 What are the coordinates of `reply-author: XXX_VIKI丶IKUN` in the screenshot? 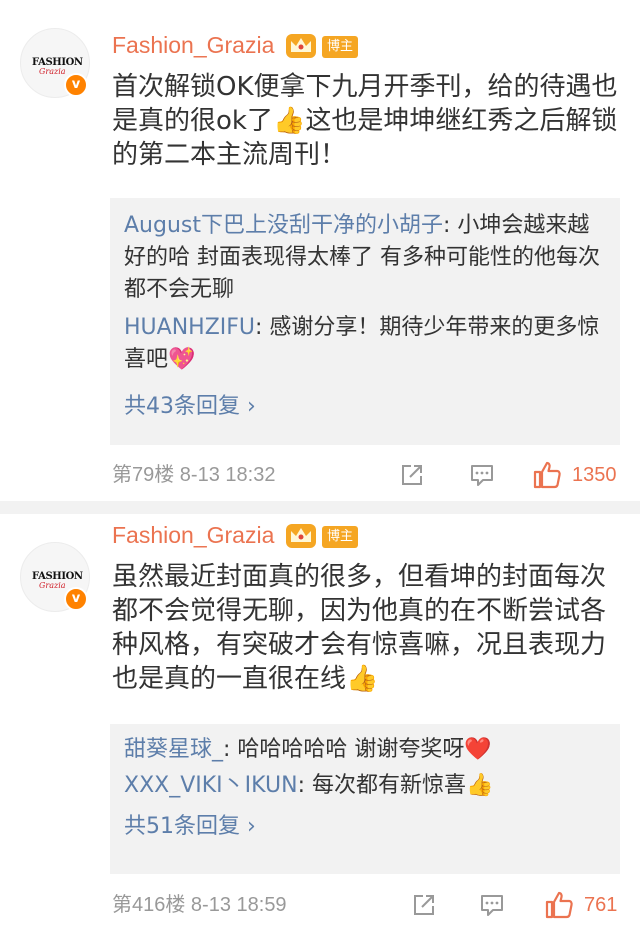 It's located at (211, 785).